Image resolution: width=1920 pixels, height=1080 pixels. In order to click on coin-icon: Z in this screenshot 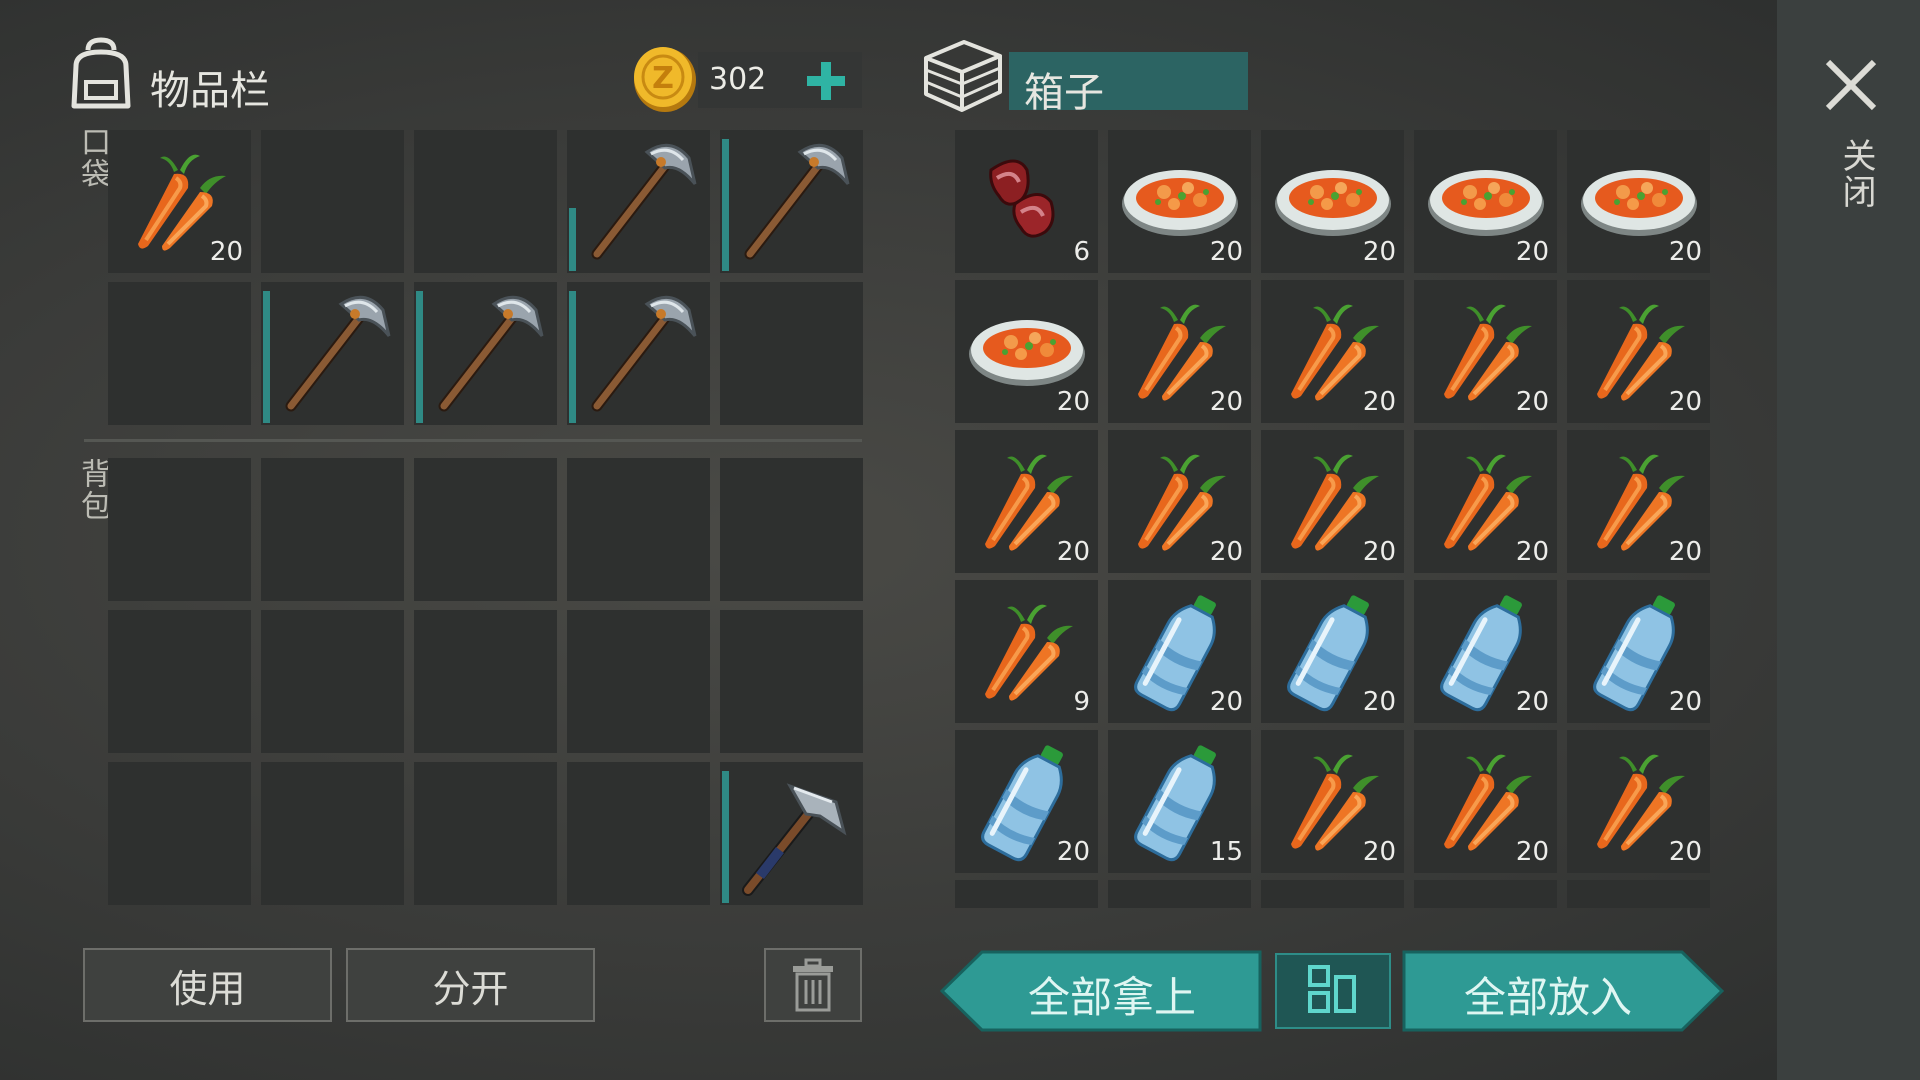, I will do `click(665, 79)`.